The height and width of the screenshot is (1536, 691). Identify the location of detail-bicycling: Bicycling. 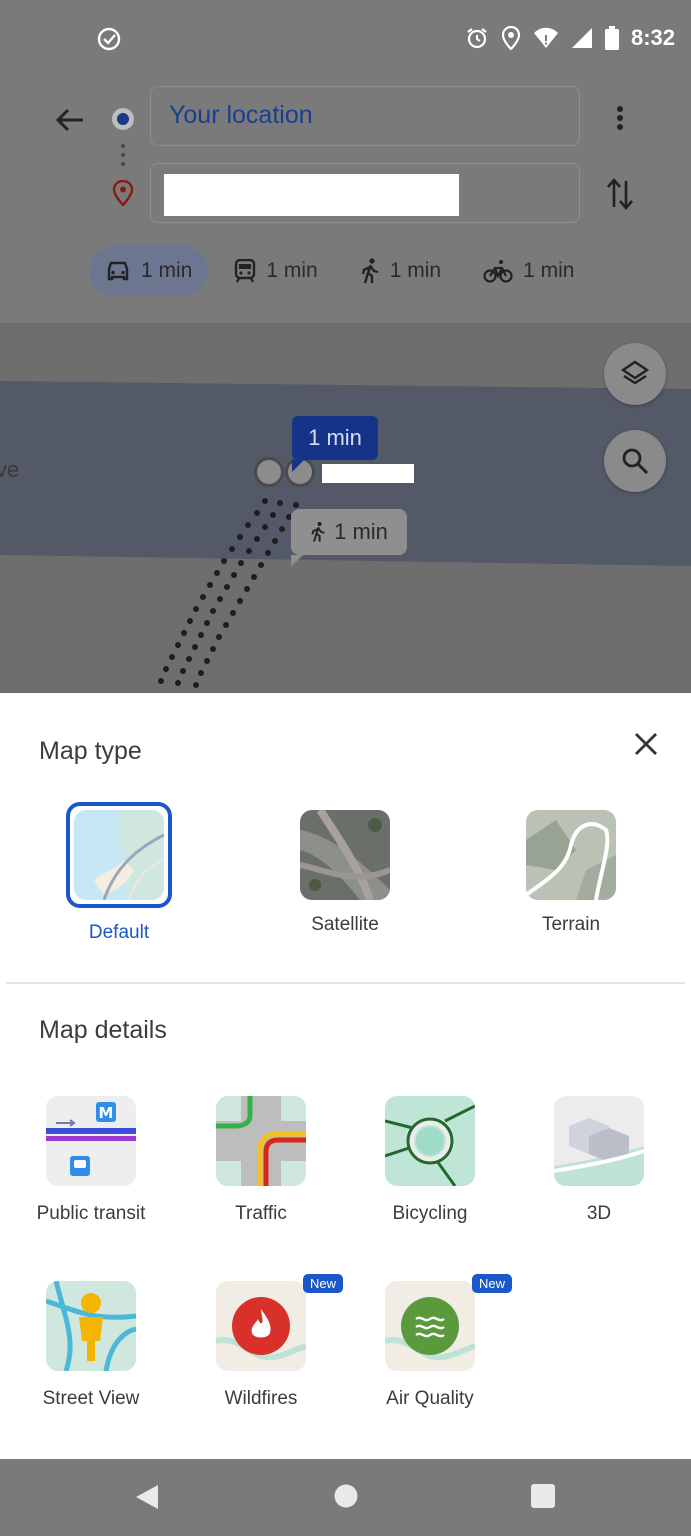
(430, 1160).